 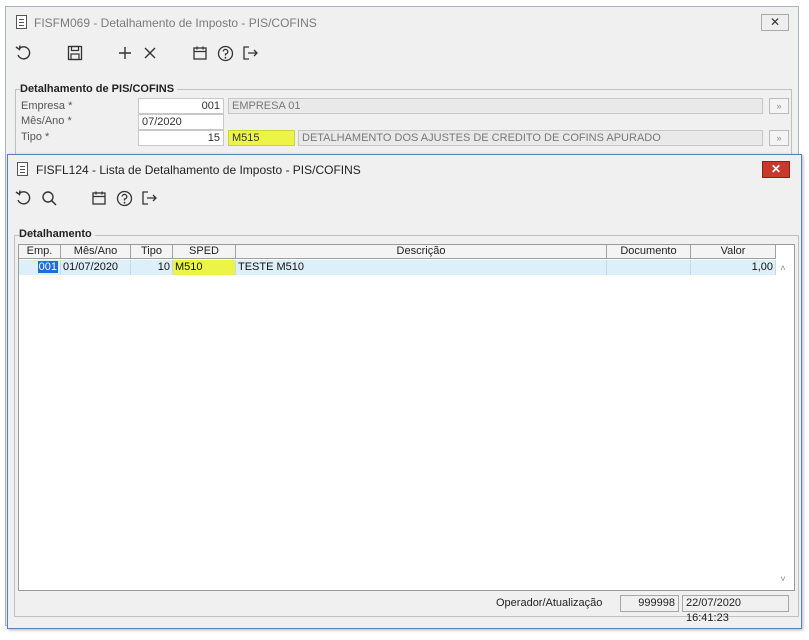 I want to click on pis-cofins-group-label: Detalhamento de PIS/COFINS, so click(x=99, y=89).